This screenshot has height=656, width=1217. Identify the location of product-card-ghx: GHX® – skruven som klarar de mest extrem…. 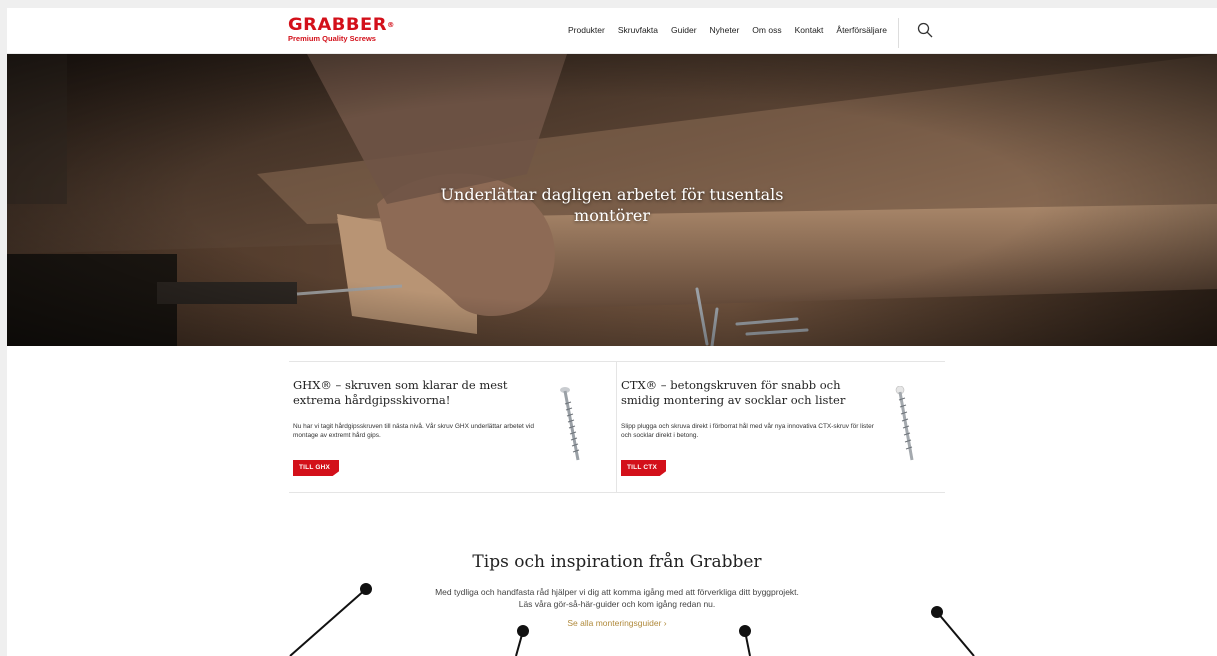
(453, 427).